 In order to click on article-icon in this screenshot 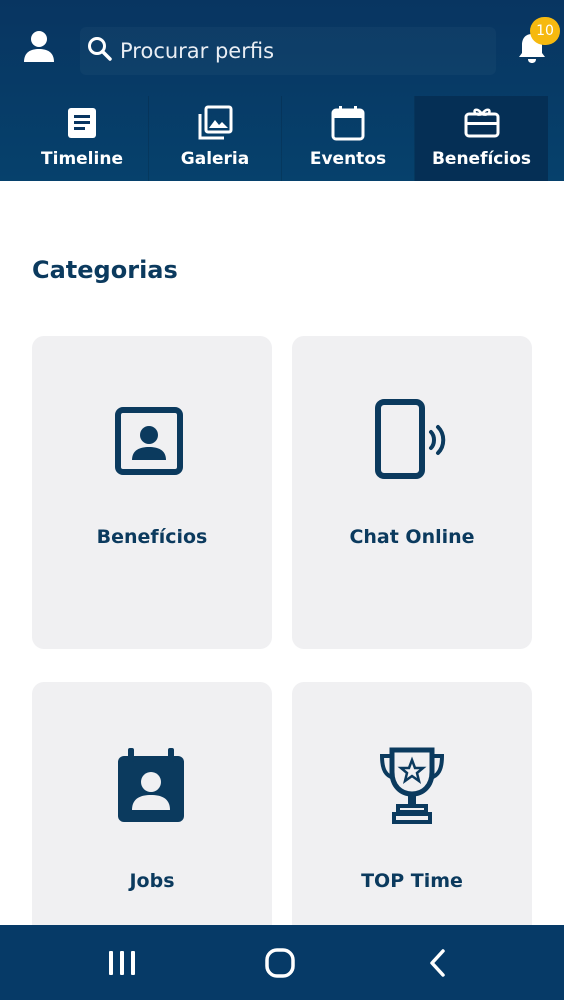, I will do `click(82, 123)`.